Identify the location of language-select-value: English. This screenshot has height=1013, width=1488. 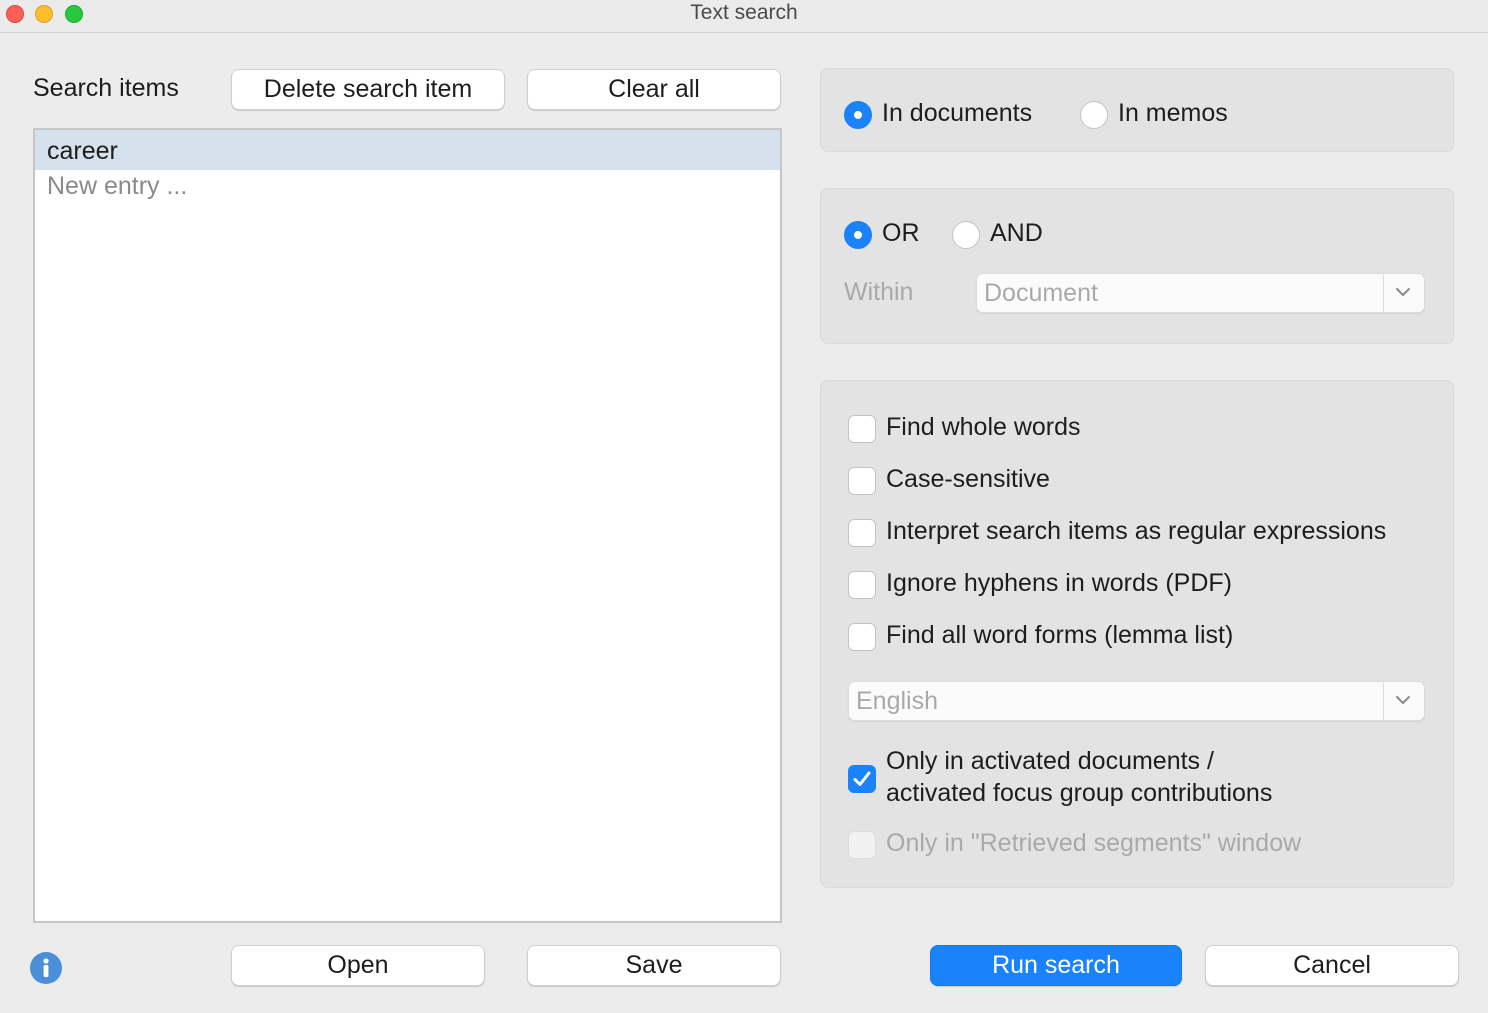
(897, 701).